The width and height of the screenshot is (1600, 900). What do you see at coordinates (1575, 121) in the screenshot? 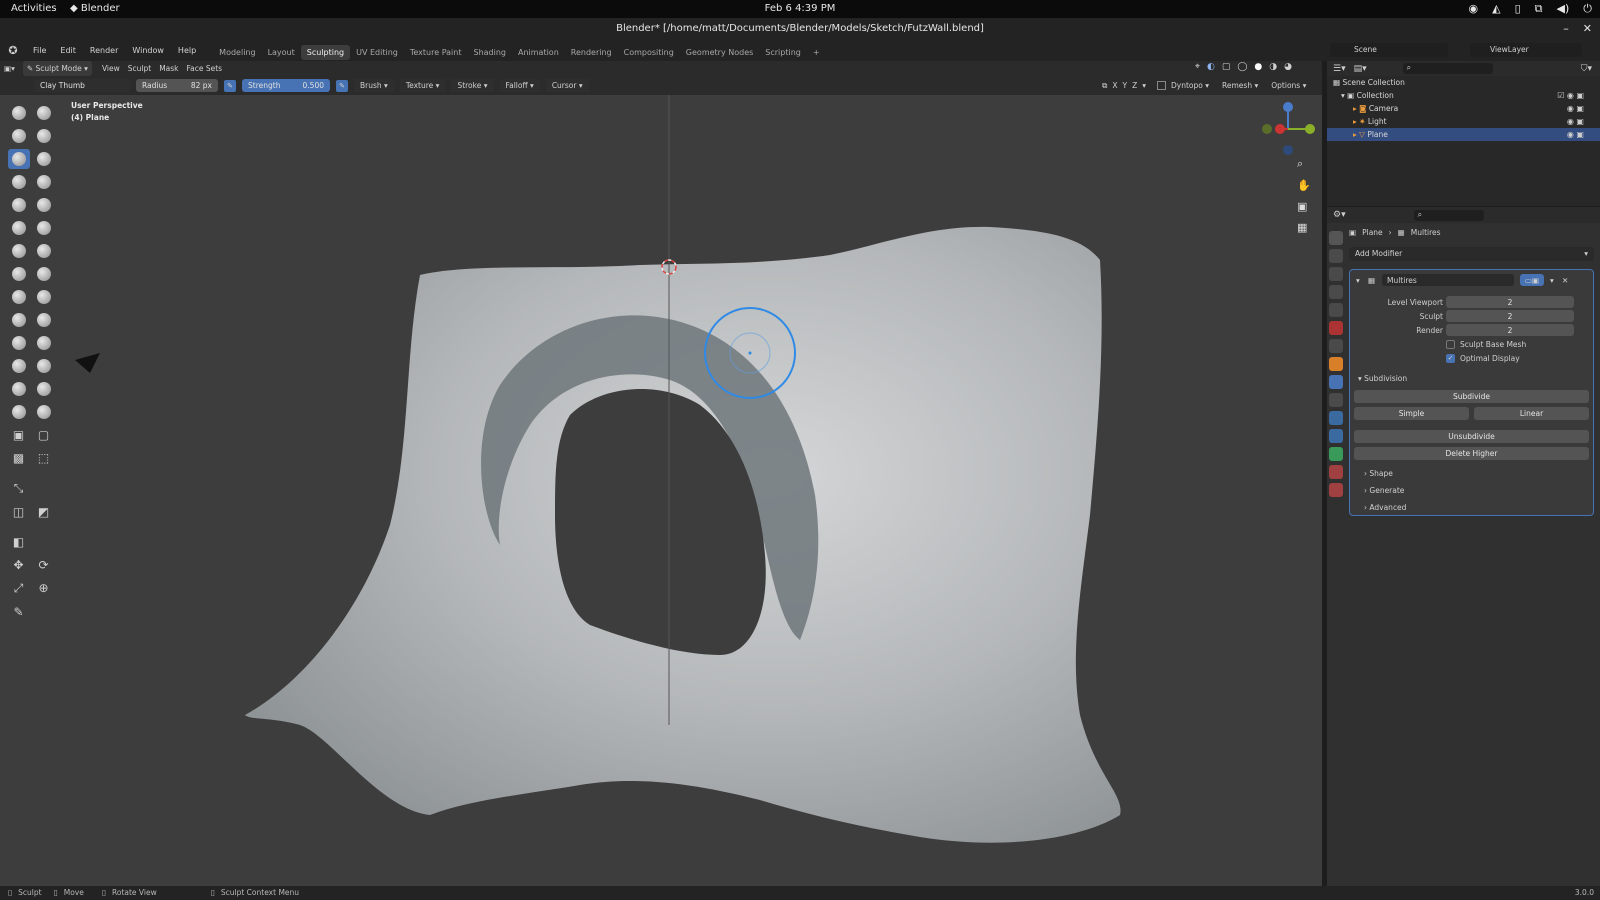
I see `light-visibility: ◉ ▣` at bounding box center [1575, 121].